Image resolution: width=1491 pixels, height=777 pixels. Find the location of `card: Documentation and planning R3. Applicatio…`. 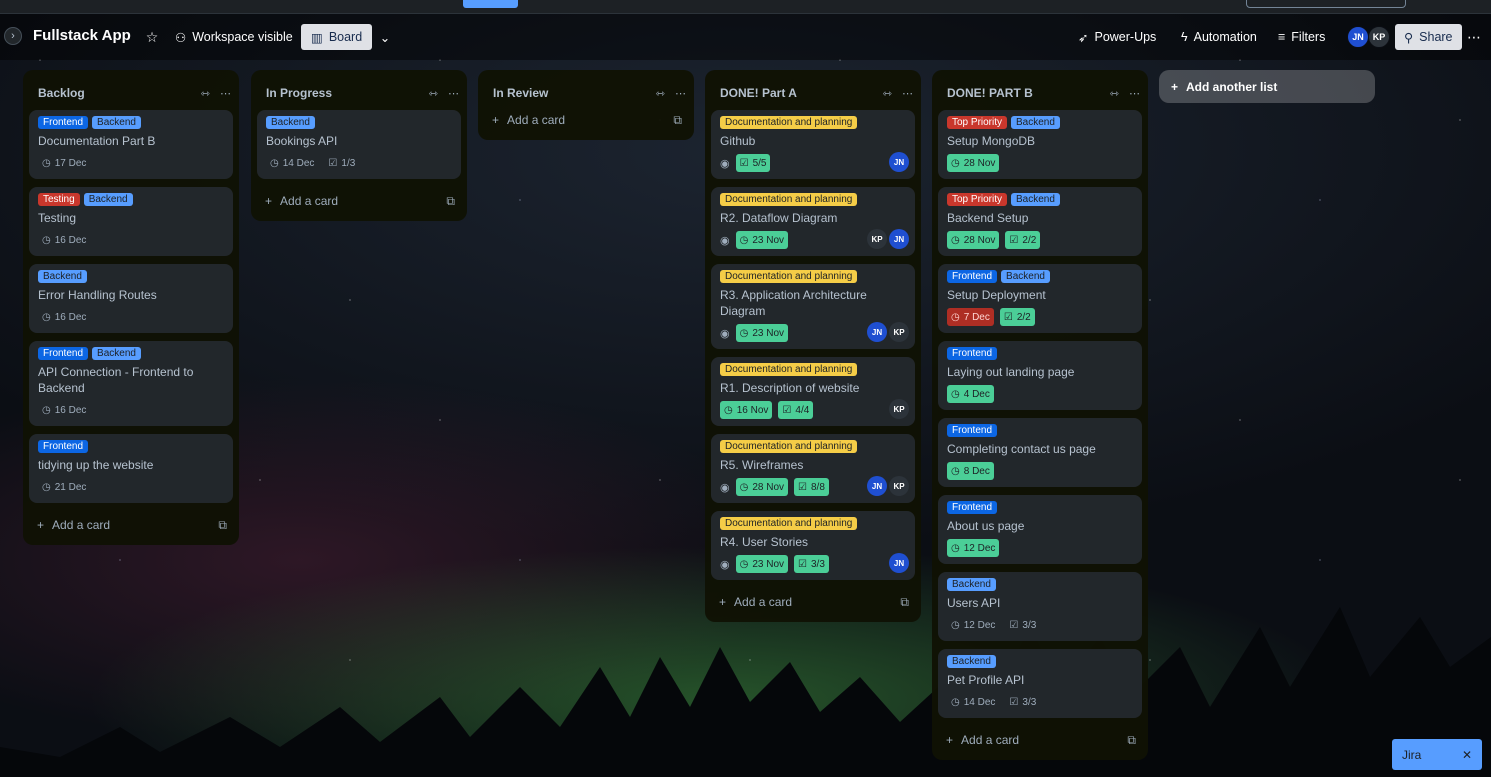

card: Documentation and planning R3. Applicatio… is located at coordinates (813, 306).